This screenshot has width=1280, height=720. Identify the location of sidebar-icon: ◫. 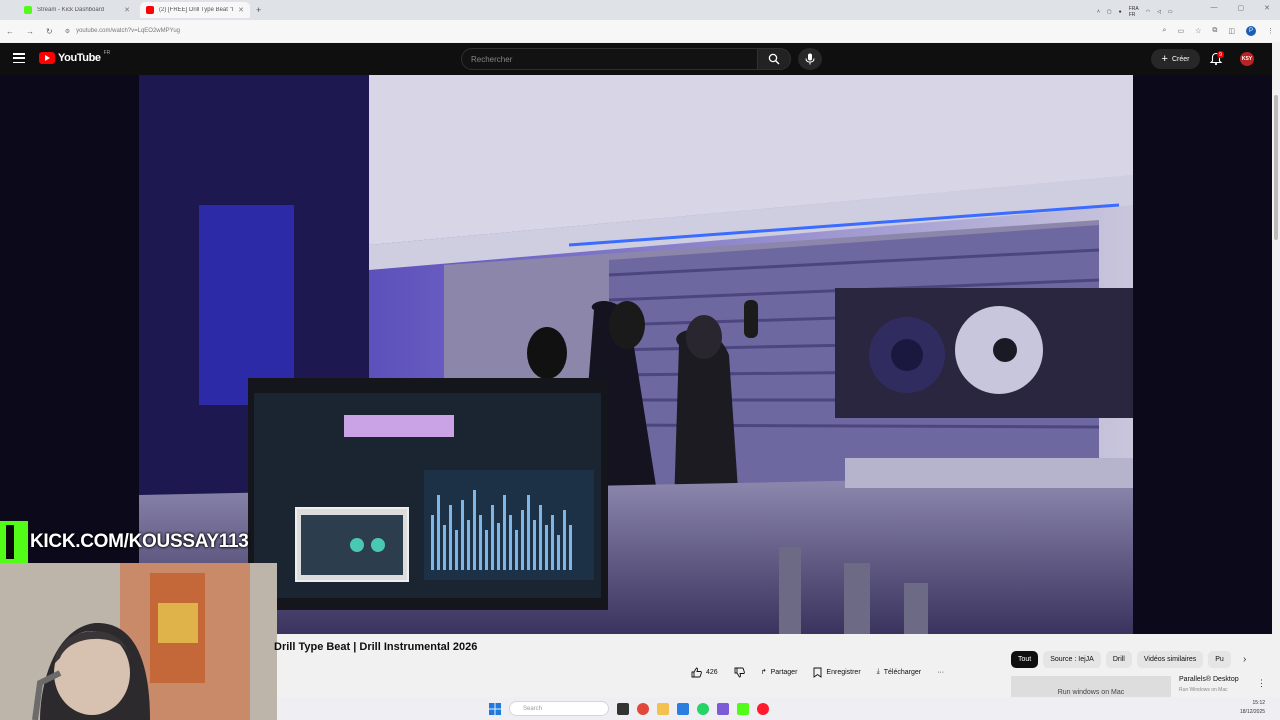
(1231, 31).